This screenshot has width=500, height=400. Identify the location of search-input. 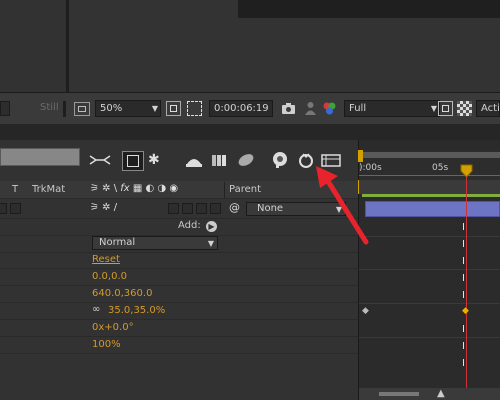
(40, 157).